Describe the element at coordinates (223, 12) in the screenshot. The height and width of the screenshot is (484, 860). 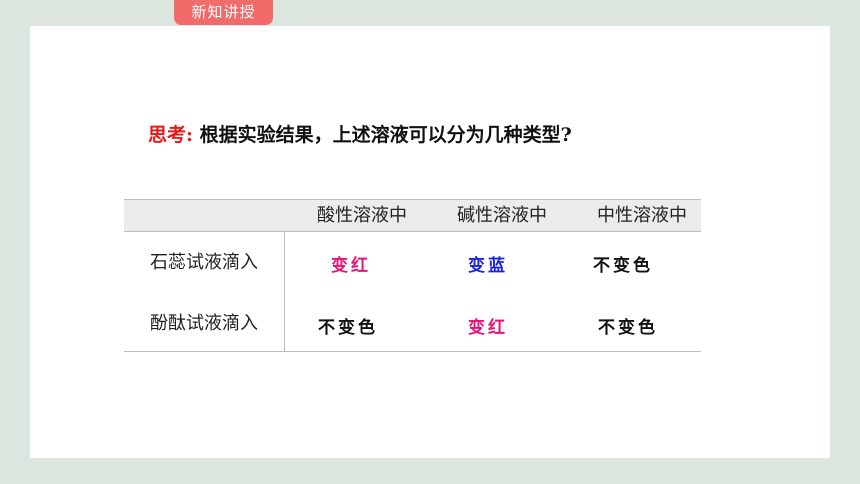
I see `section-tag: 新知讲授` at that location.